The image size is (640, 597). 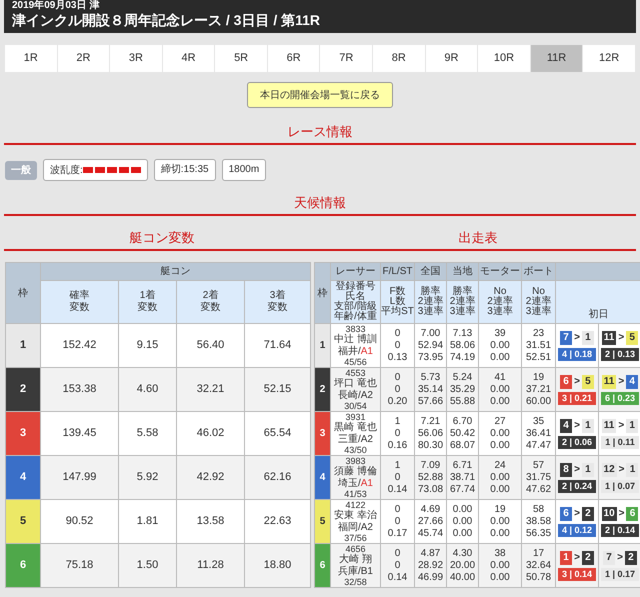 What do you see at coordinates (320, 202) in the screenshot?
I see `section-heading: 天候情報` at bounding box center [320, 202].